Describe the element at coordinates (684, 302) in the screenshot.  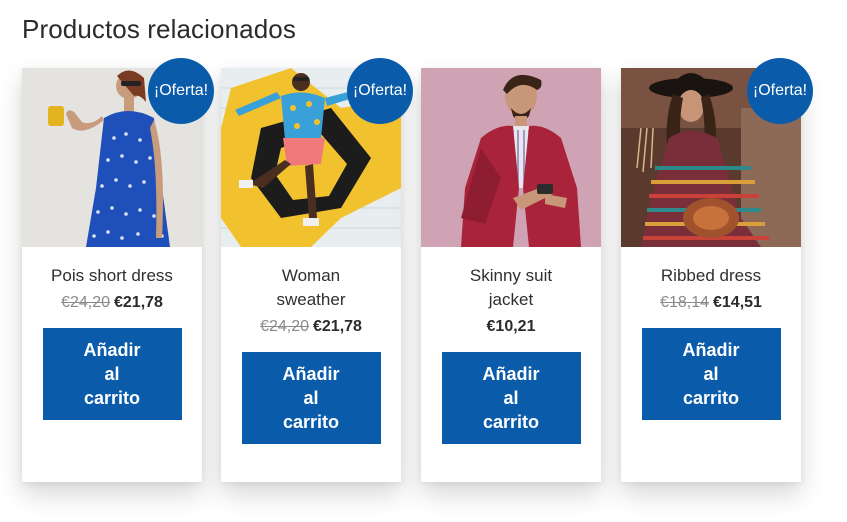
I see `old-price: €18,14` at that location.